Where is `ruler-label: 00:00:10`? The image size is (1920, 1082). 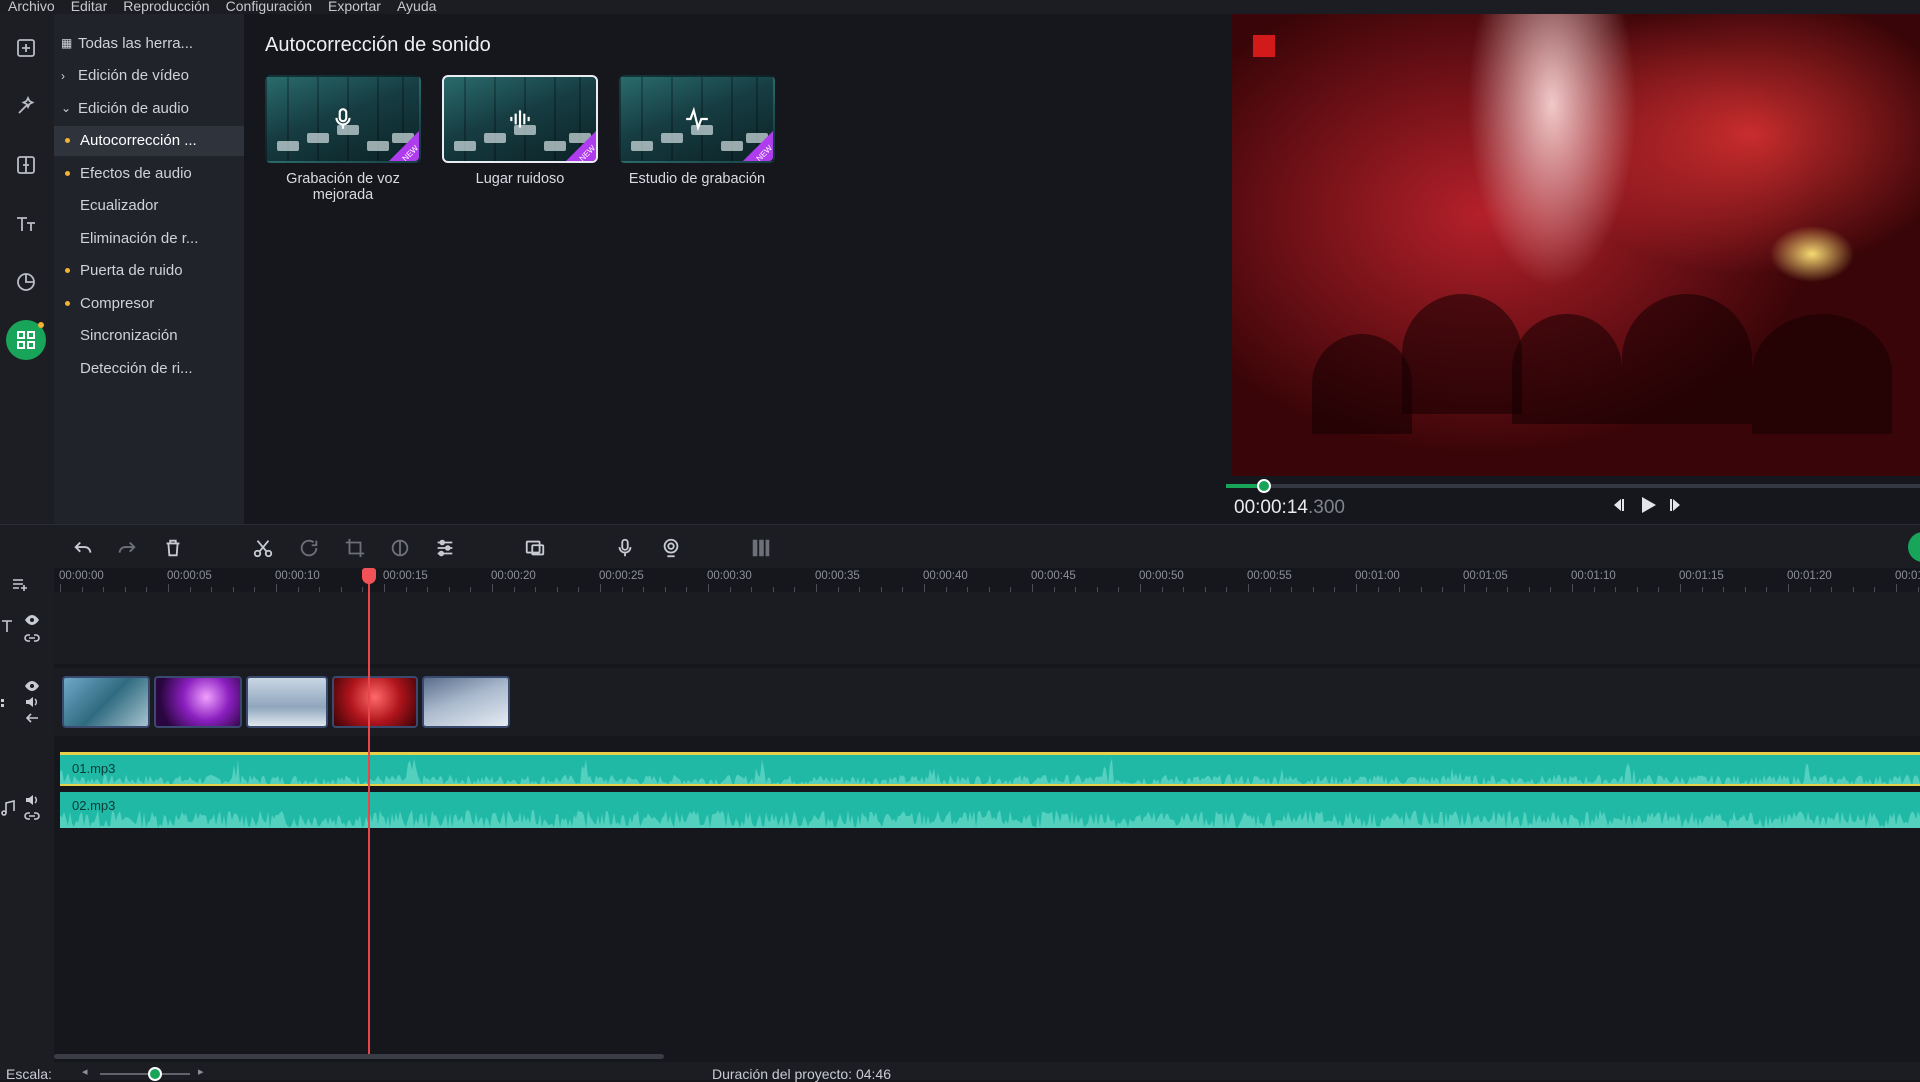
ruler-label: 00:00:10 is located at coordinates (297, 576).